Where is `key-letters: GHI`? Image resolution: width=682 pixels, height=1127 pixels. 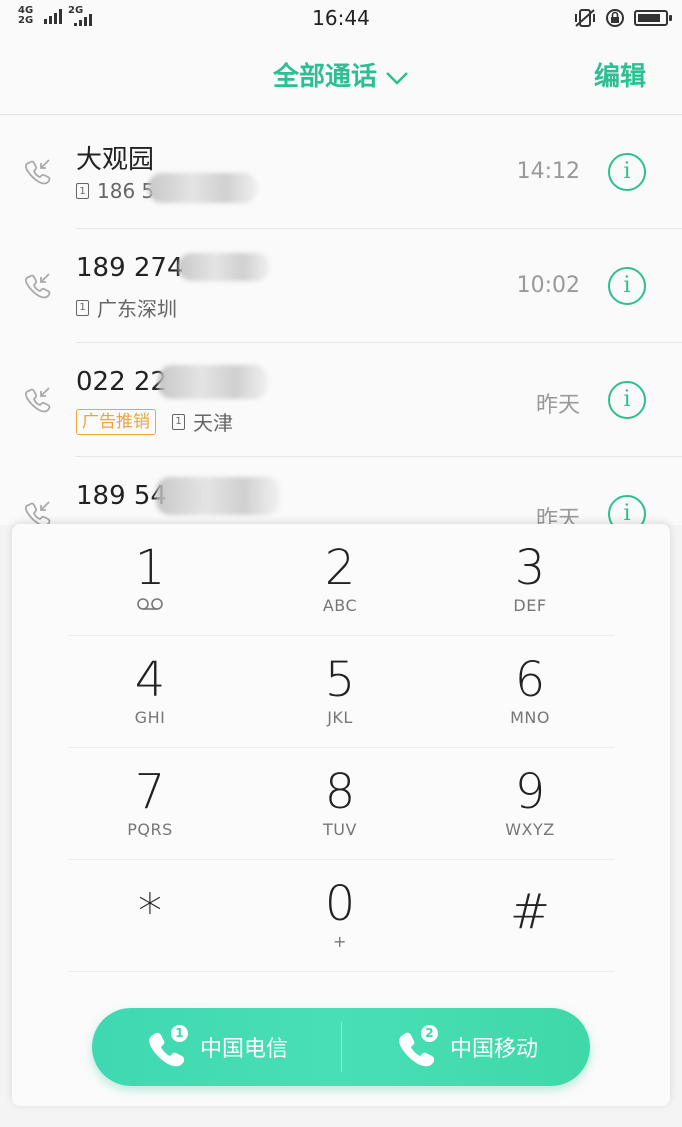
key-letters: GHI is located at coordinates (150, 717).